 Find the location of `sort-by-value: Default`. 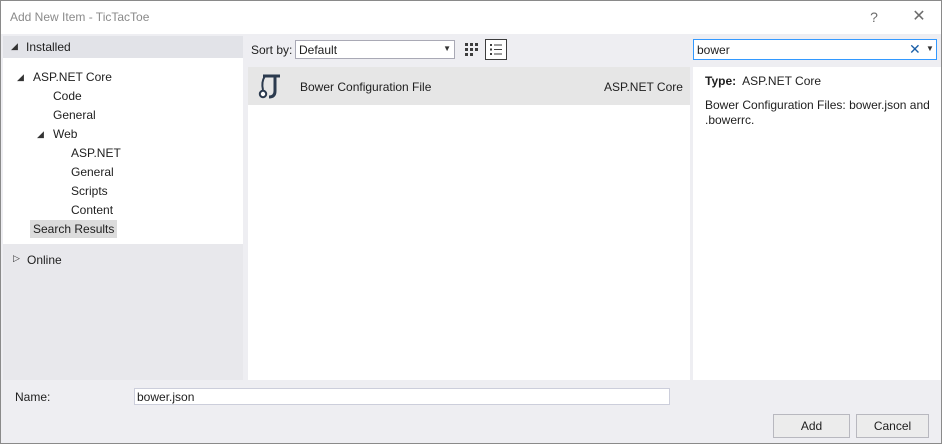

sort-by-value: Default is located at coordinates (318, 50).